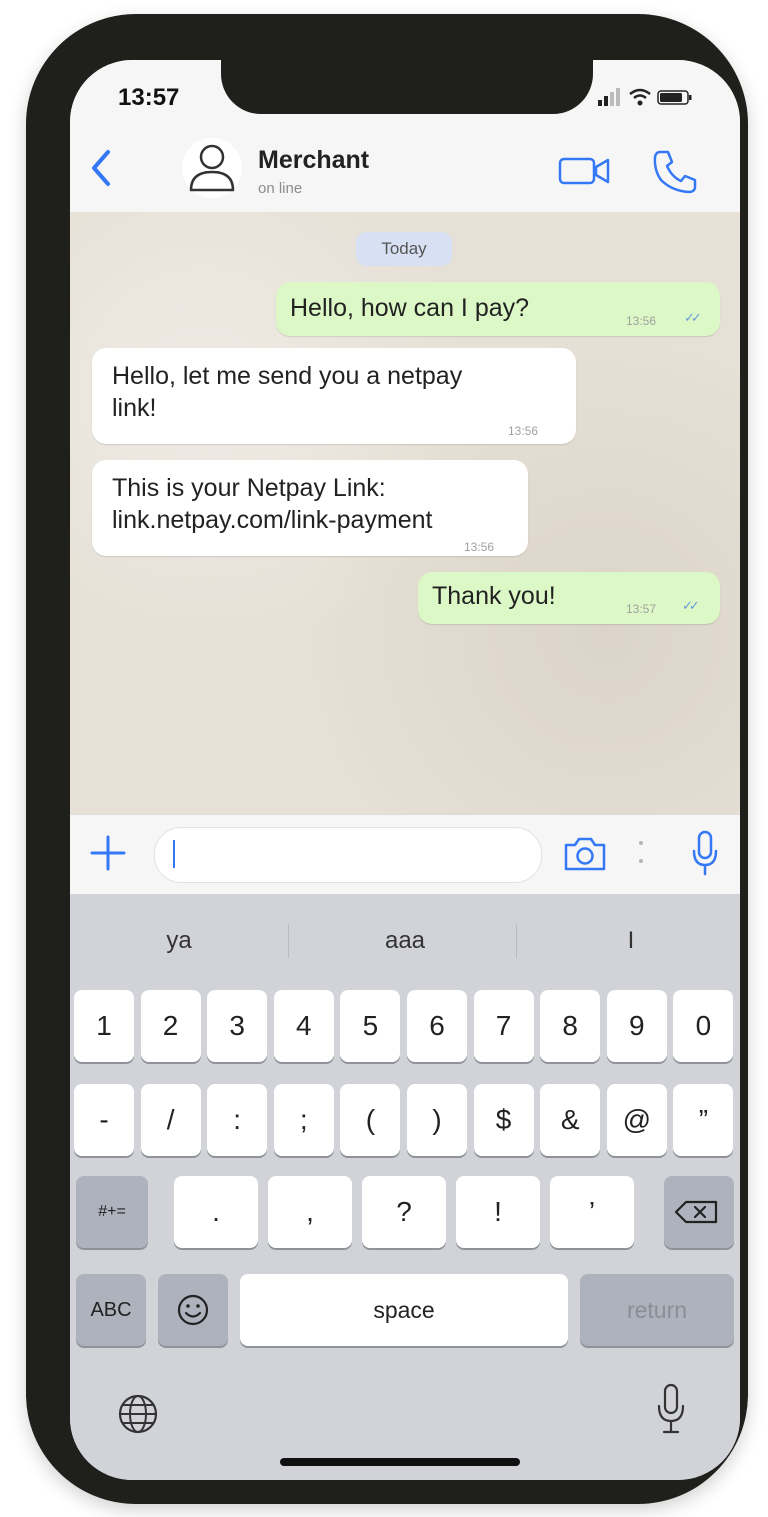 This screenshot has width=768, height=1517. I want to click on number-key: 6, so click(437, 1026).